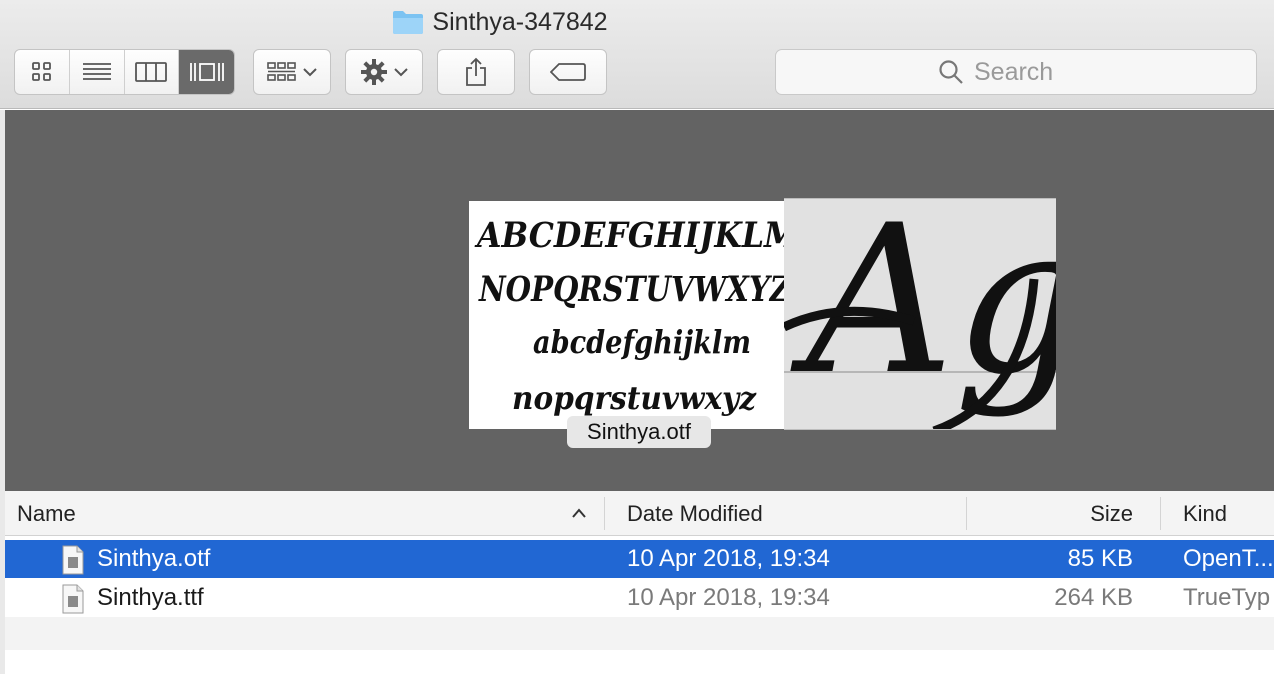  I want to click on window-title-text: Sinthya-347842, so click(520, 21).